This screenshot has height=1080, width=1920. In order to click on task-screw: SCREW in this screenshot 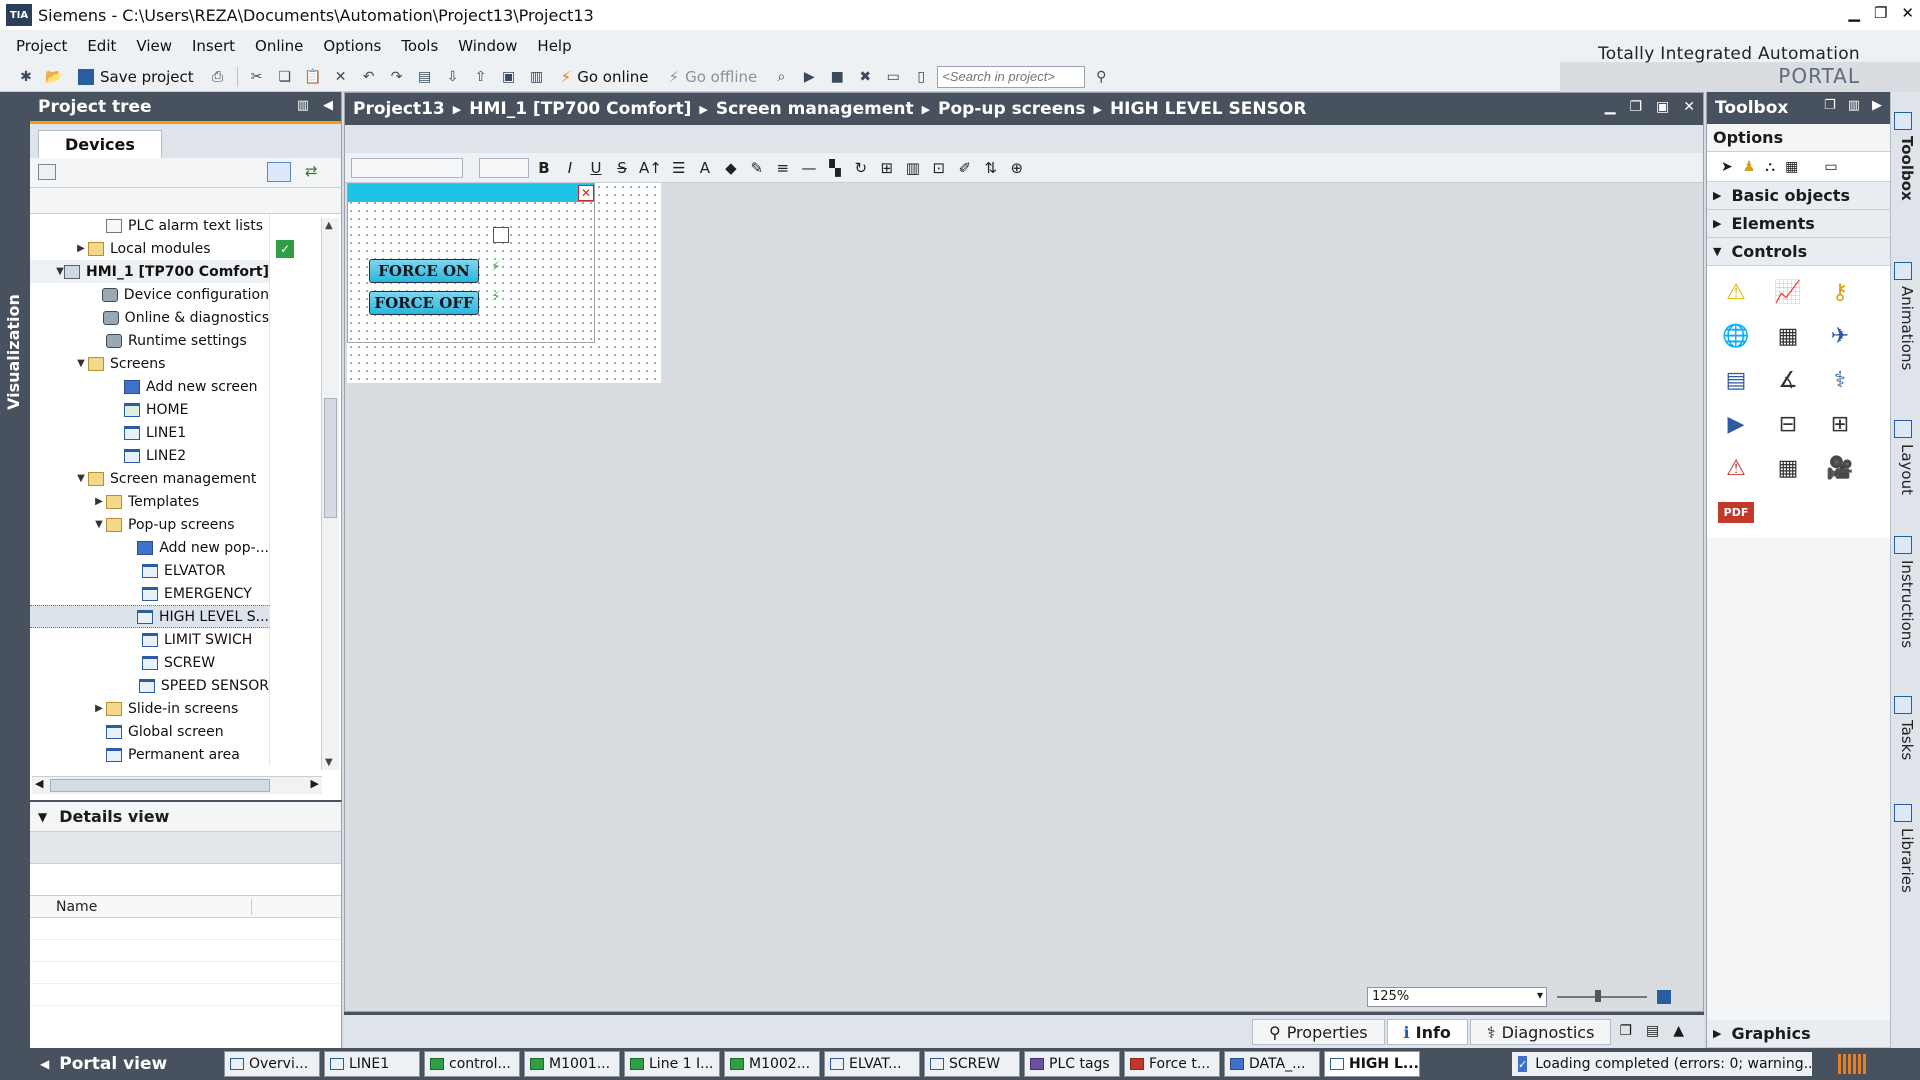, I will do `click(972, 1064)`.